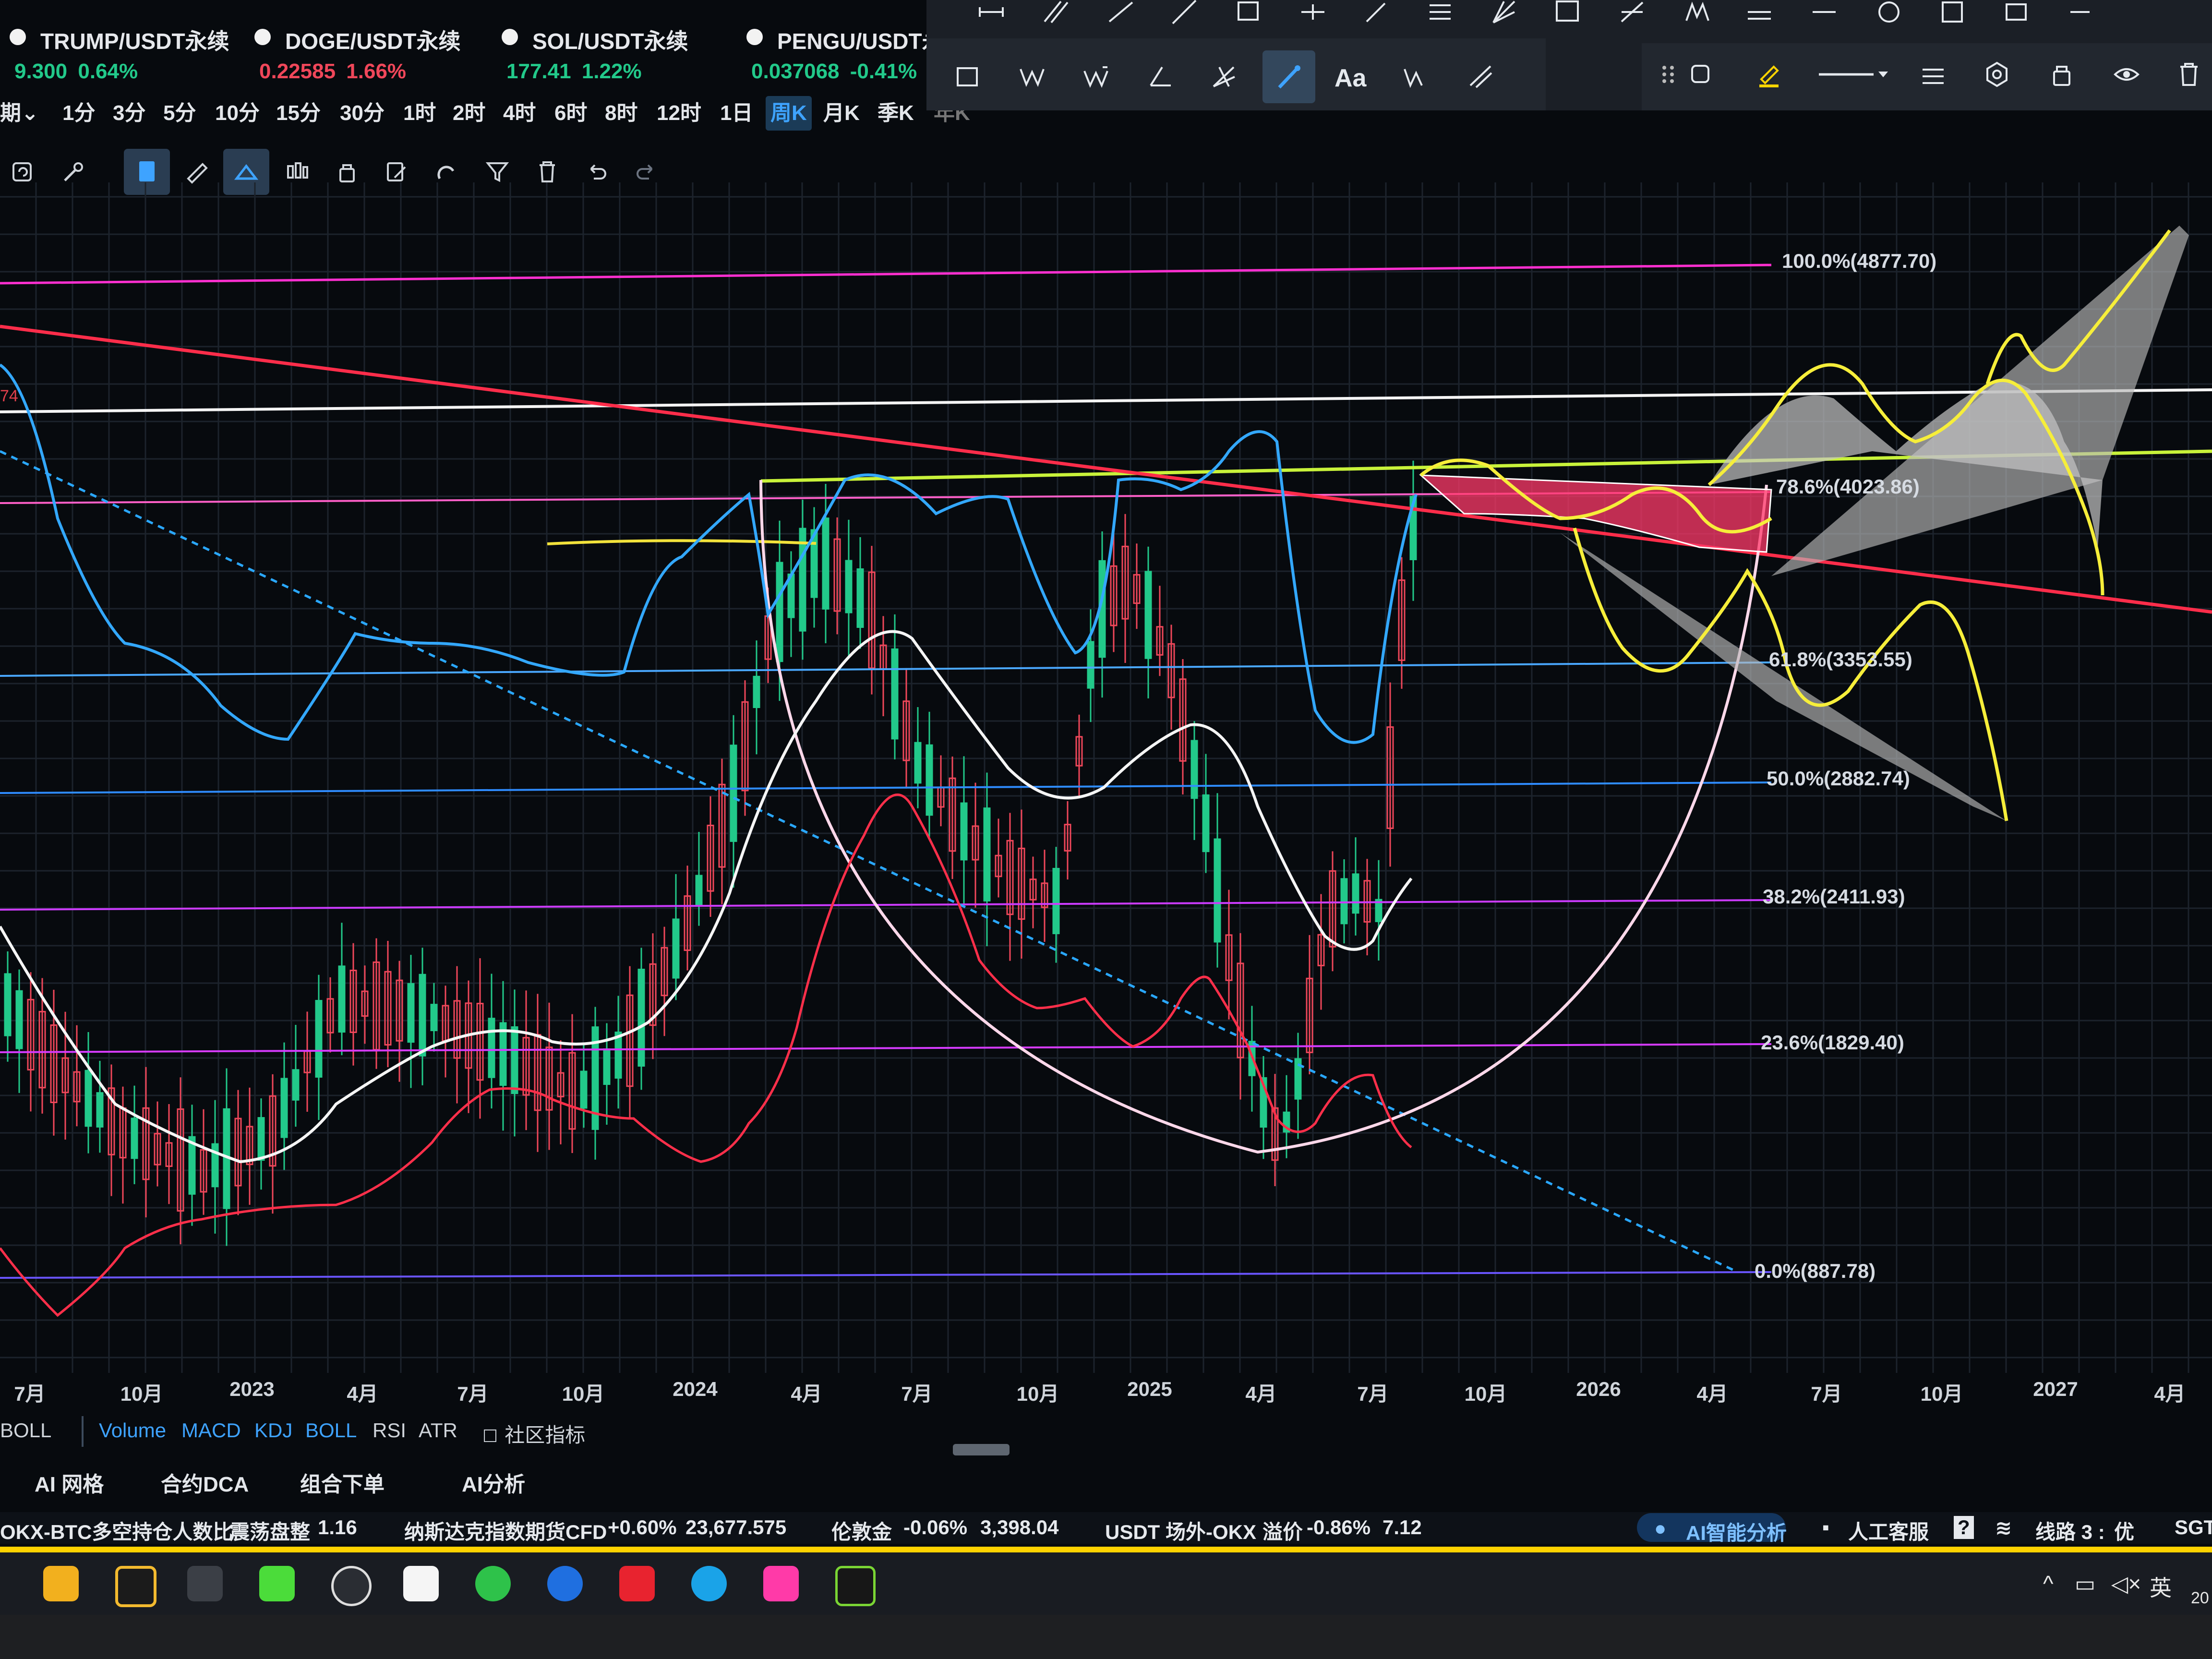 This screenshot has height=1659, width=2212. Describe the element at coordinates (1224, 77) in the screenshot. I see `fan-tool-icon` at that location.